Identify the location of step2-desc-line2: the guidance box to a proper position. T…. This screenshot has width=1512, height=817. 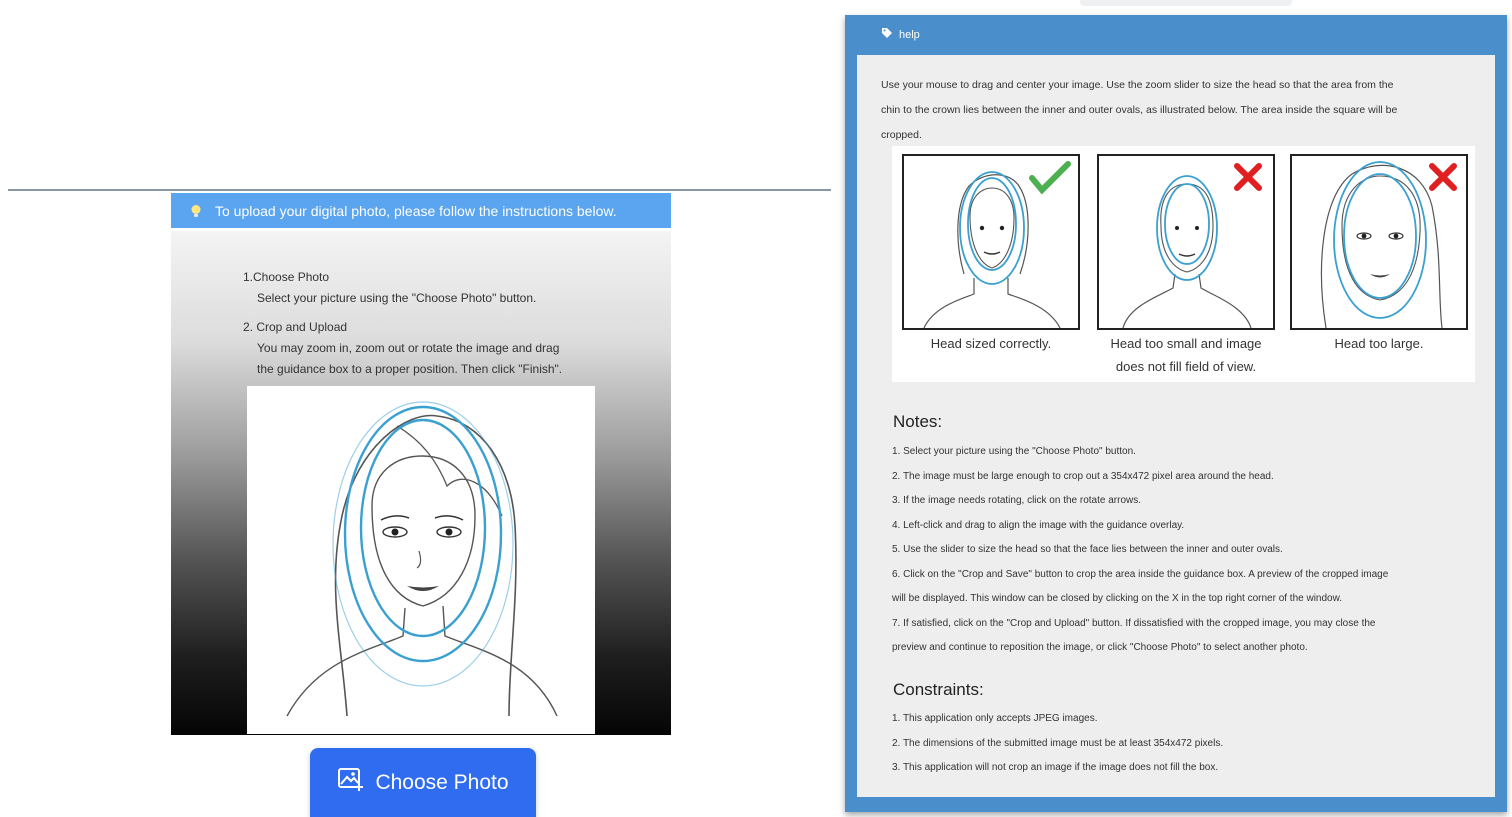
(410, 369).